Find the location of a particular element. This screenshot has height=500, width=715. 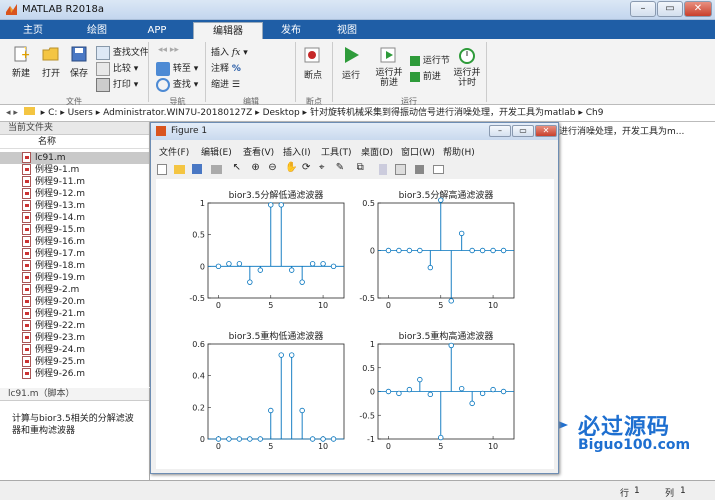

back-arrow-icon: ◂ is located at coordinates (8, 113).